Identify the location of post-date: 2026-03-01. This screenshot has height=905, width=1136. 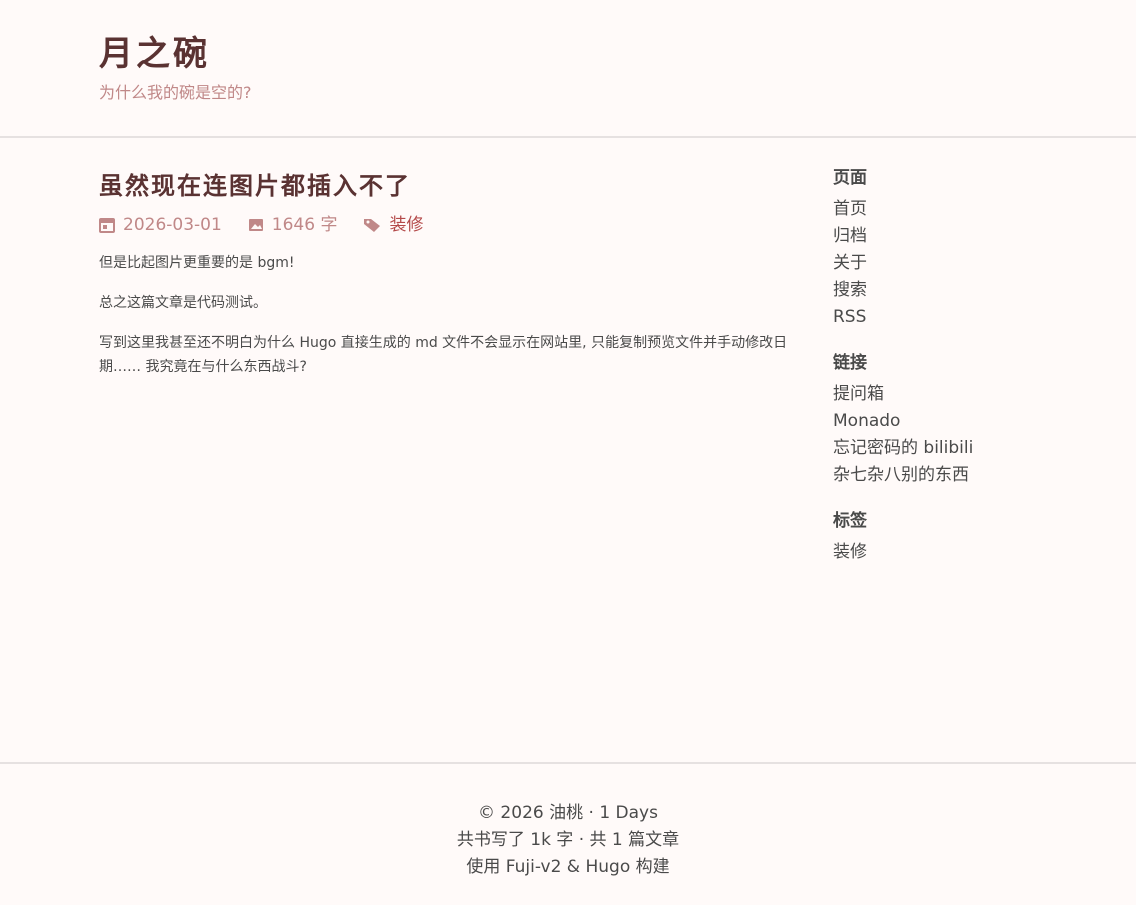
(160, 225).